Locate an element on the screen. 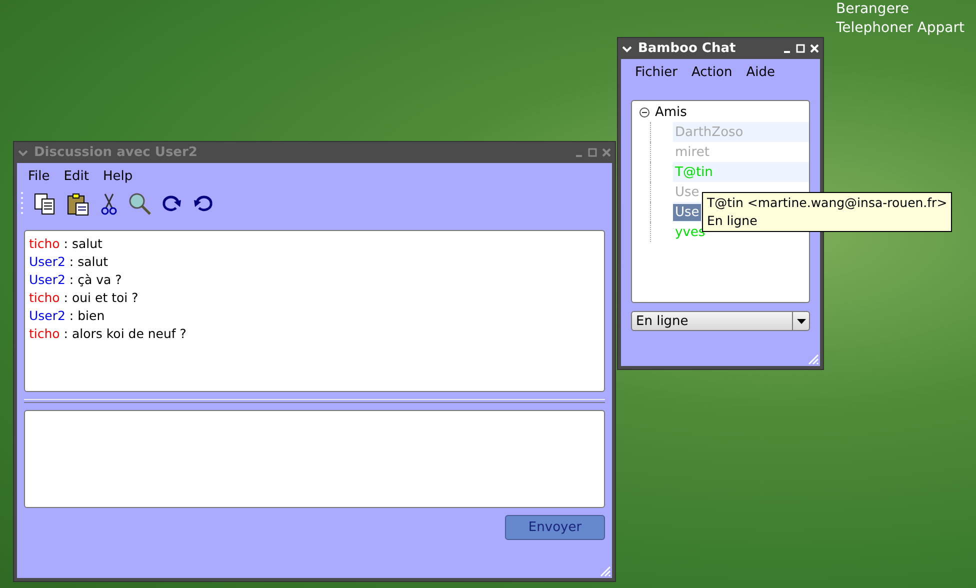  search-icon is located at coordinates (140, 204).